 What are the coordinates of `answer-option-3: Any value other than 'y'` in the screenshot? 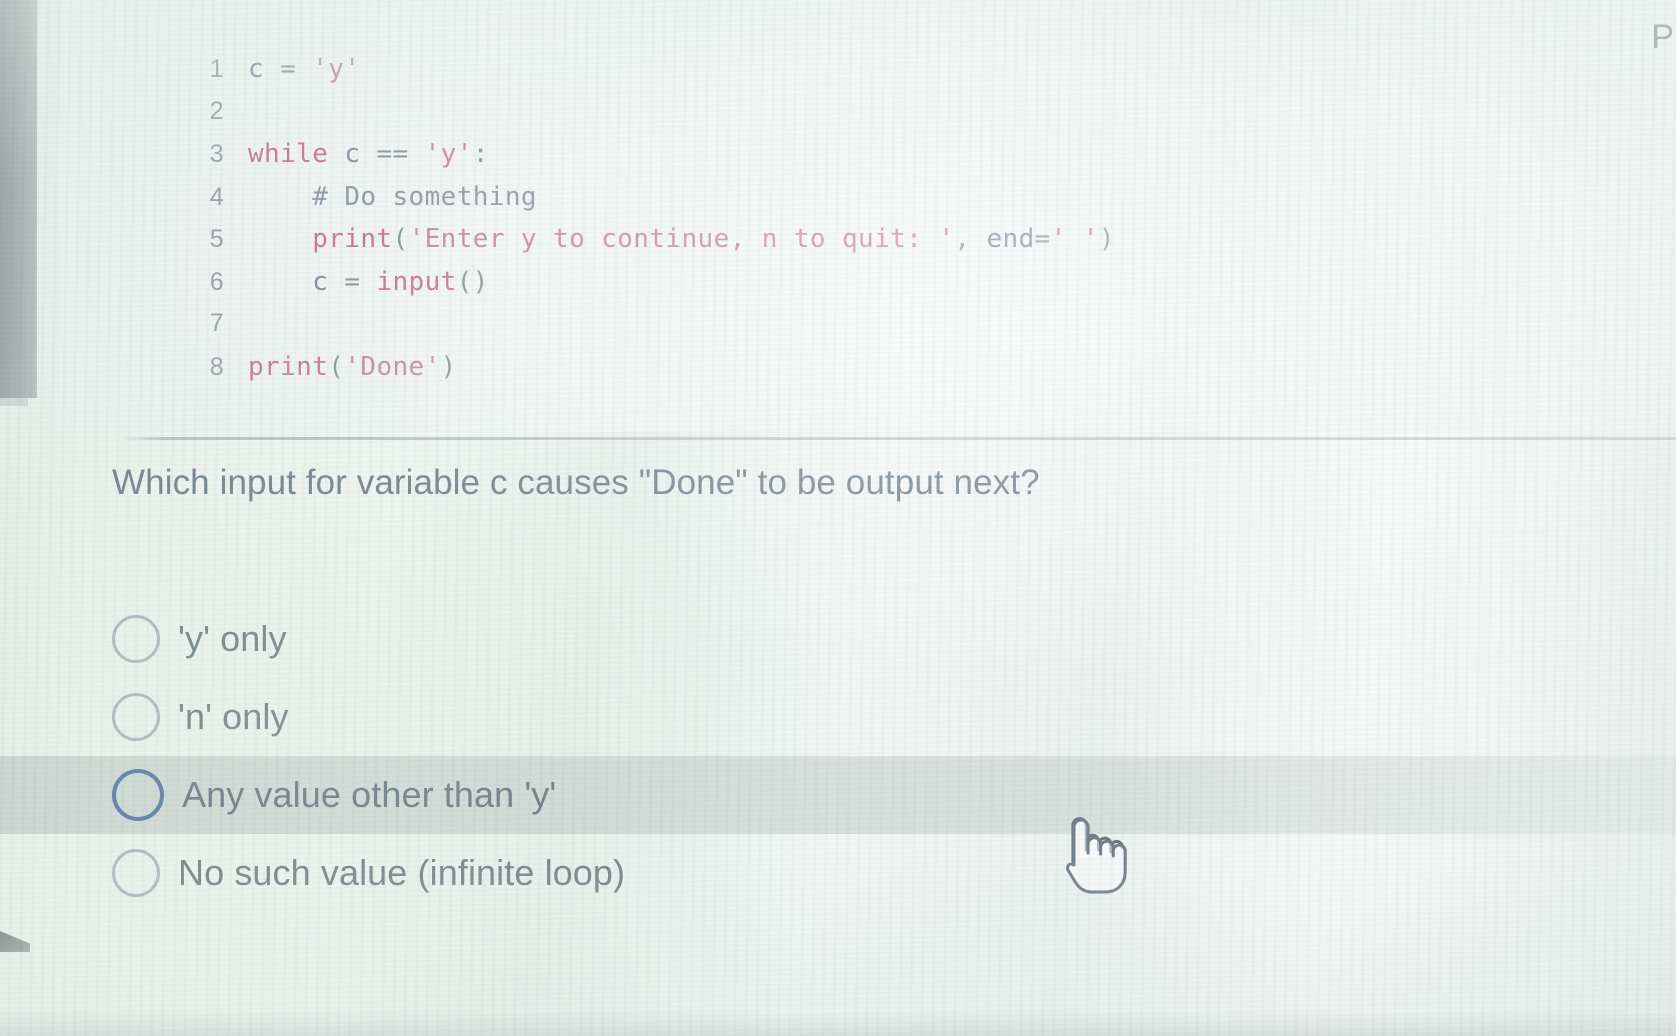 It's located at (838, 795).